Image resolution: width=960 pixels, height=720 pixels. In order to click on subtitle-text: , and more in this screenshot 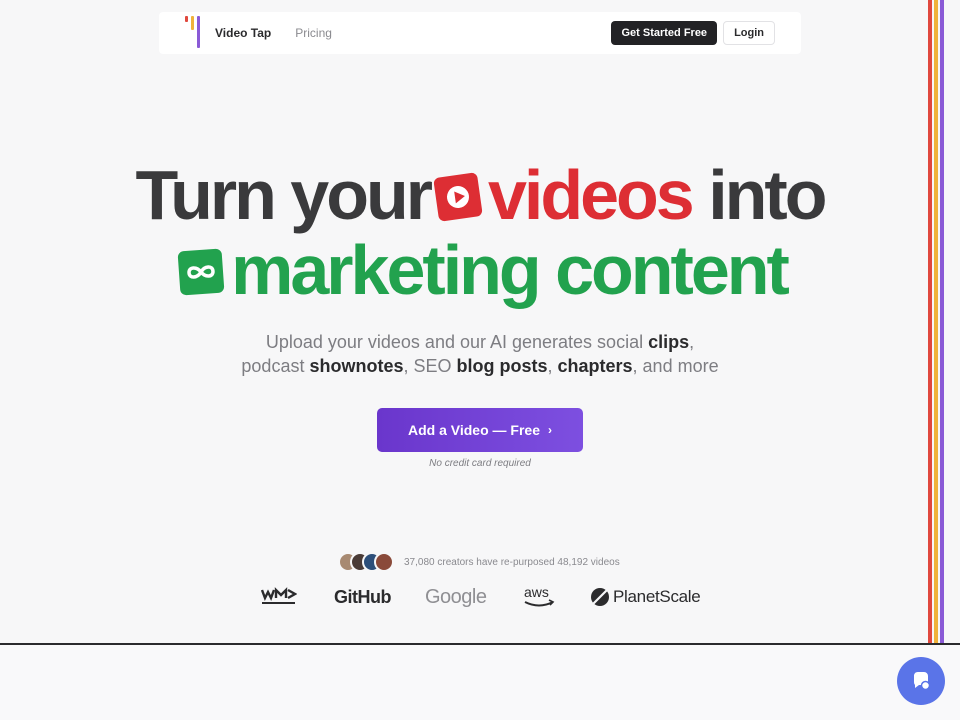, I will do `click(675, 366)`.